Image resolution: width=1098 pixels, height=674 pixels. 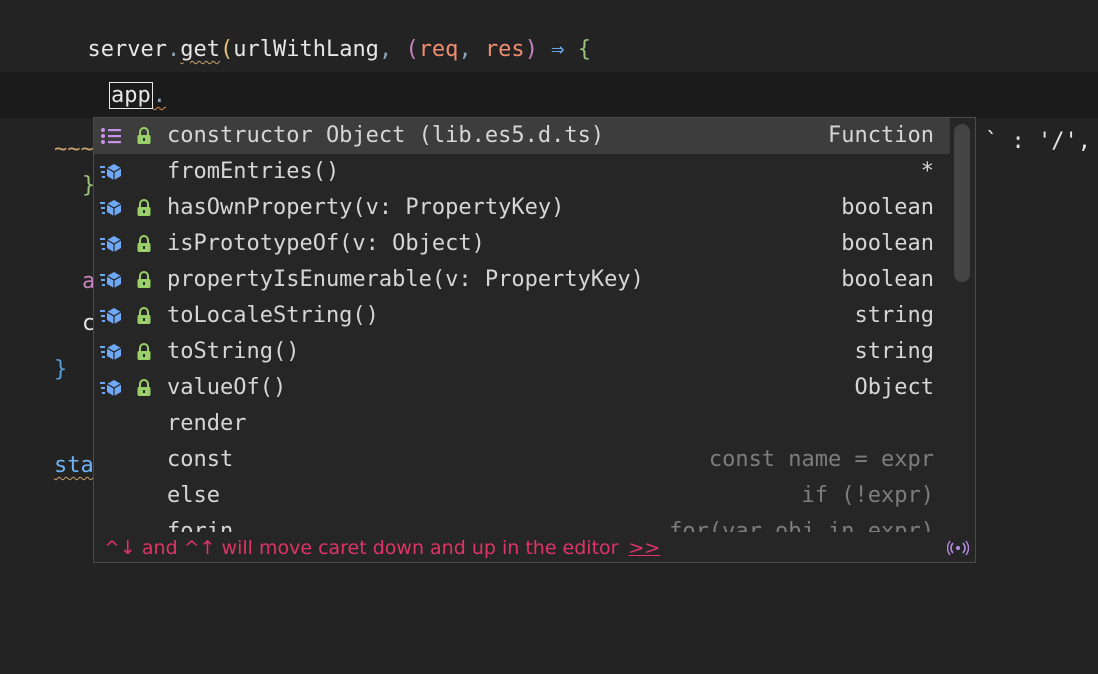 What do you see at coordinates (131, 95) in the screenshot?
I see `typed-text-app: app` at bounding box center [131, 95].